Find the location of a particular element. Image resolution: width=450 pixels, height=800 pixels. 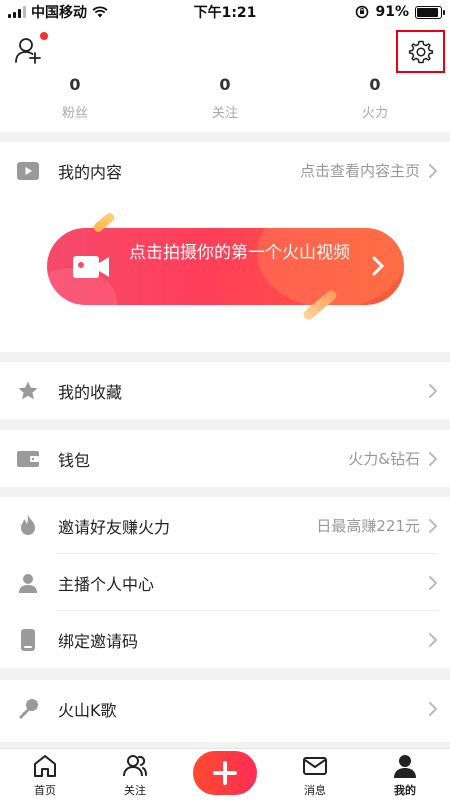

stat-label: 粉丝 is located at coordinates (74, 113).